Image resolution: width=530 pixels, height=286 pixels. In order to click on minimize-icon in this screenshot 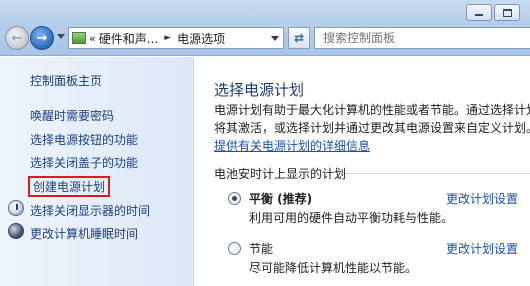, I will do `click(479, 14)`.